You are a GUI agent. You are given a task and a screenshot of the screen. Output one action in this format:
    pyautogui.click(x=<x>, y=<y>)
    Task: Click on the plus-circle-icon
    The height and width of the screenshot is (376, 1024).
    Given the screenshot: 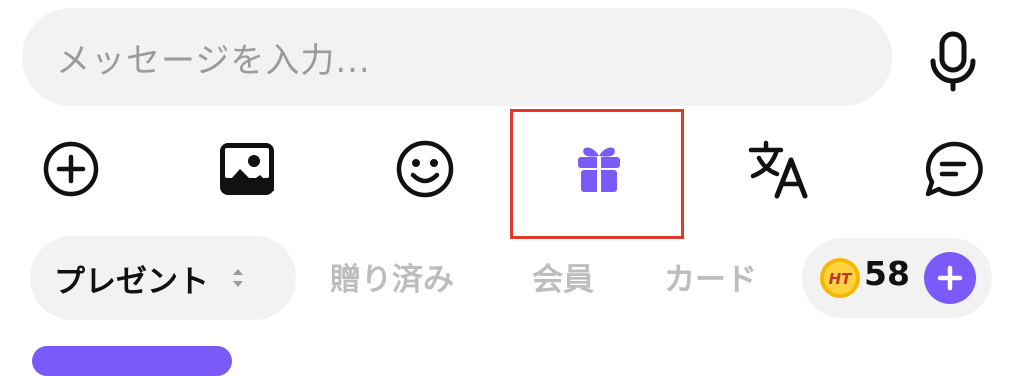 What is the action you would take?
    pyautogui.click(x=71, y=169)
    